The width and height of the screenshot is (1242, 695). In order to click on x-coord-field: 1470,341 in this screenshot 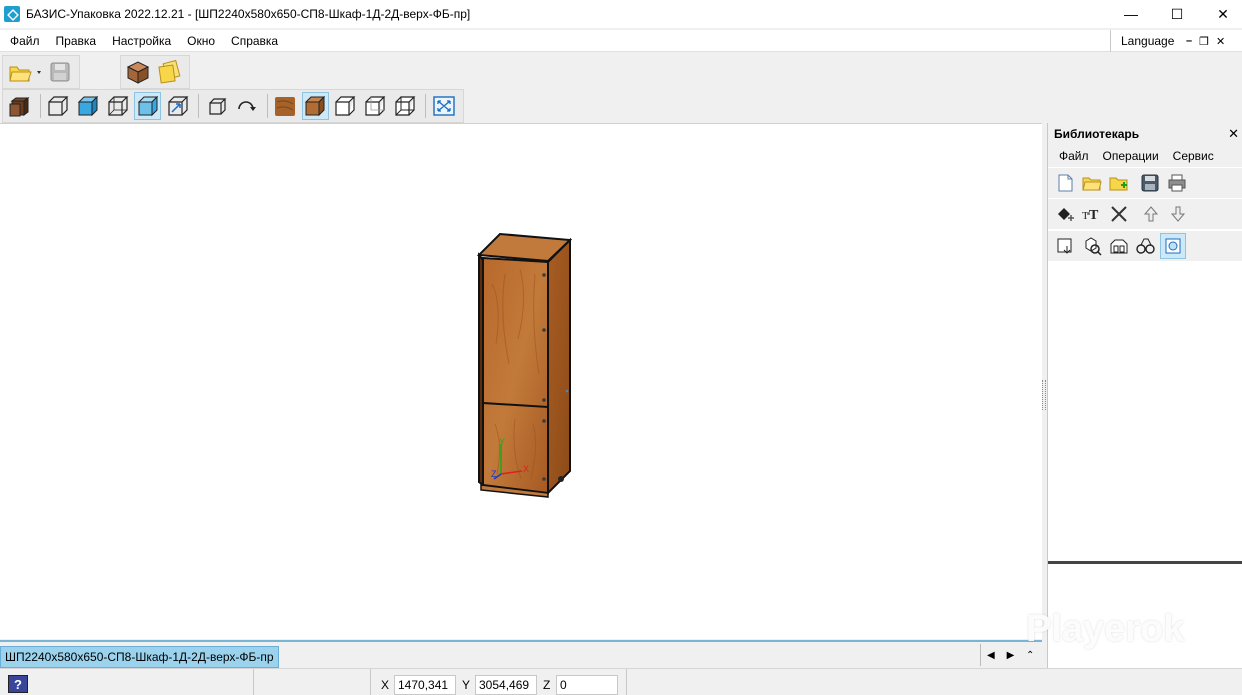, I will do `click(425, 685)`.